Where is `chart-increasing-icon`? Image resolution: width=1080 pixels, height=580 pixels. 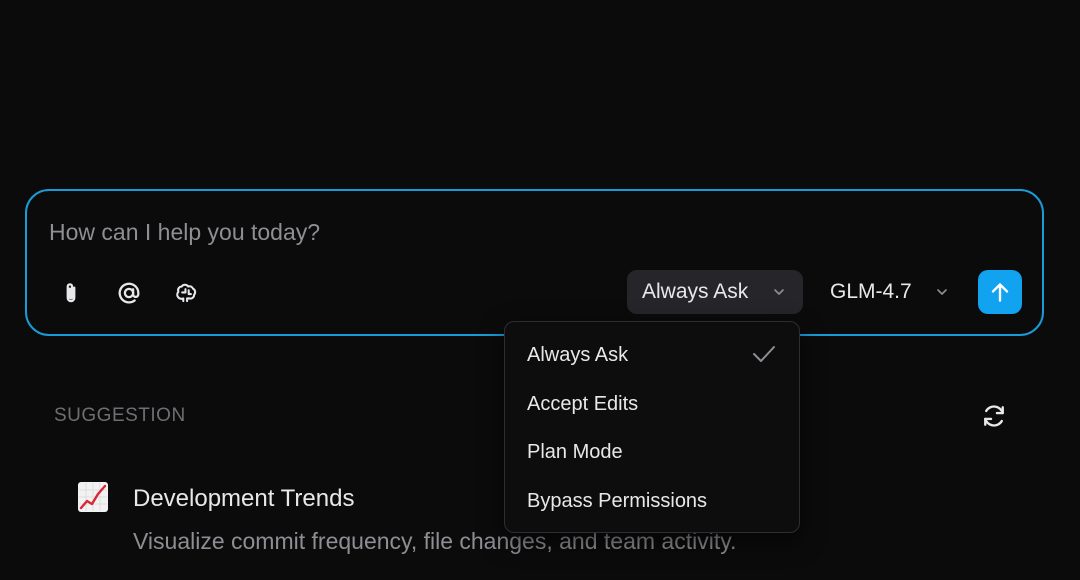 chart-increasing-icon is located at coordinates (93, 497).